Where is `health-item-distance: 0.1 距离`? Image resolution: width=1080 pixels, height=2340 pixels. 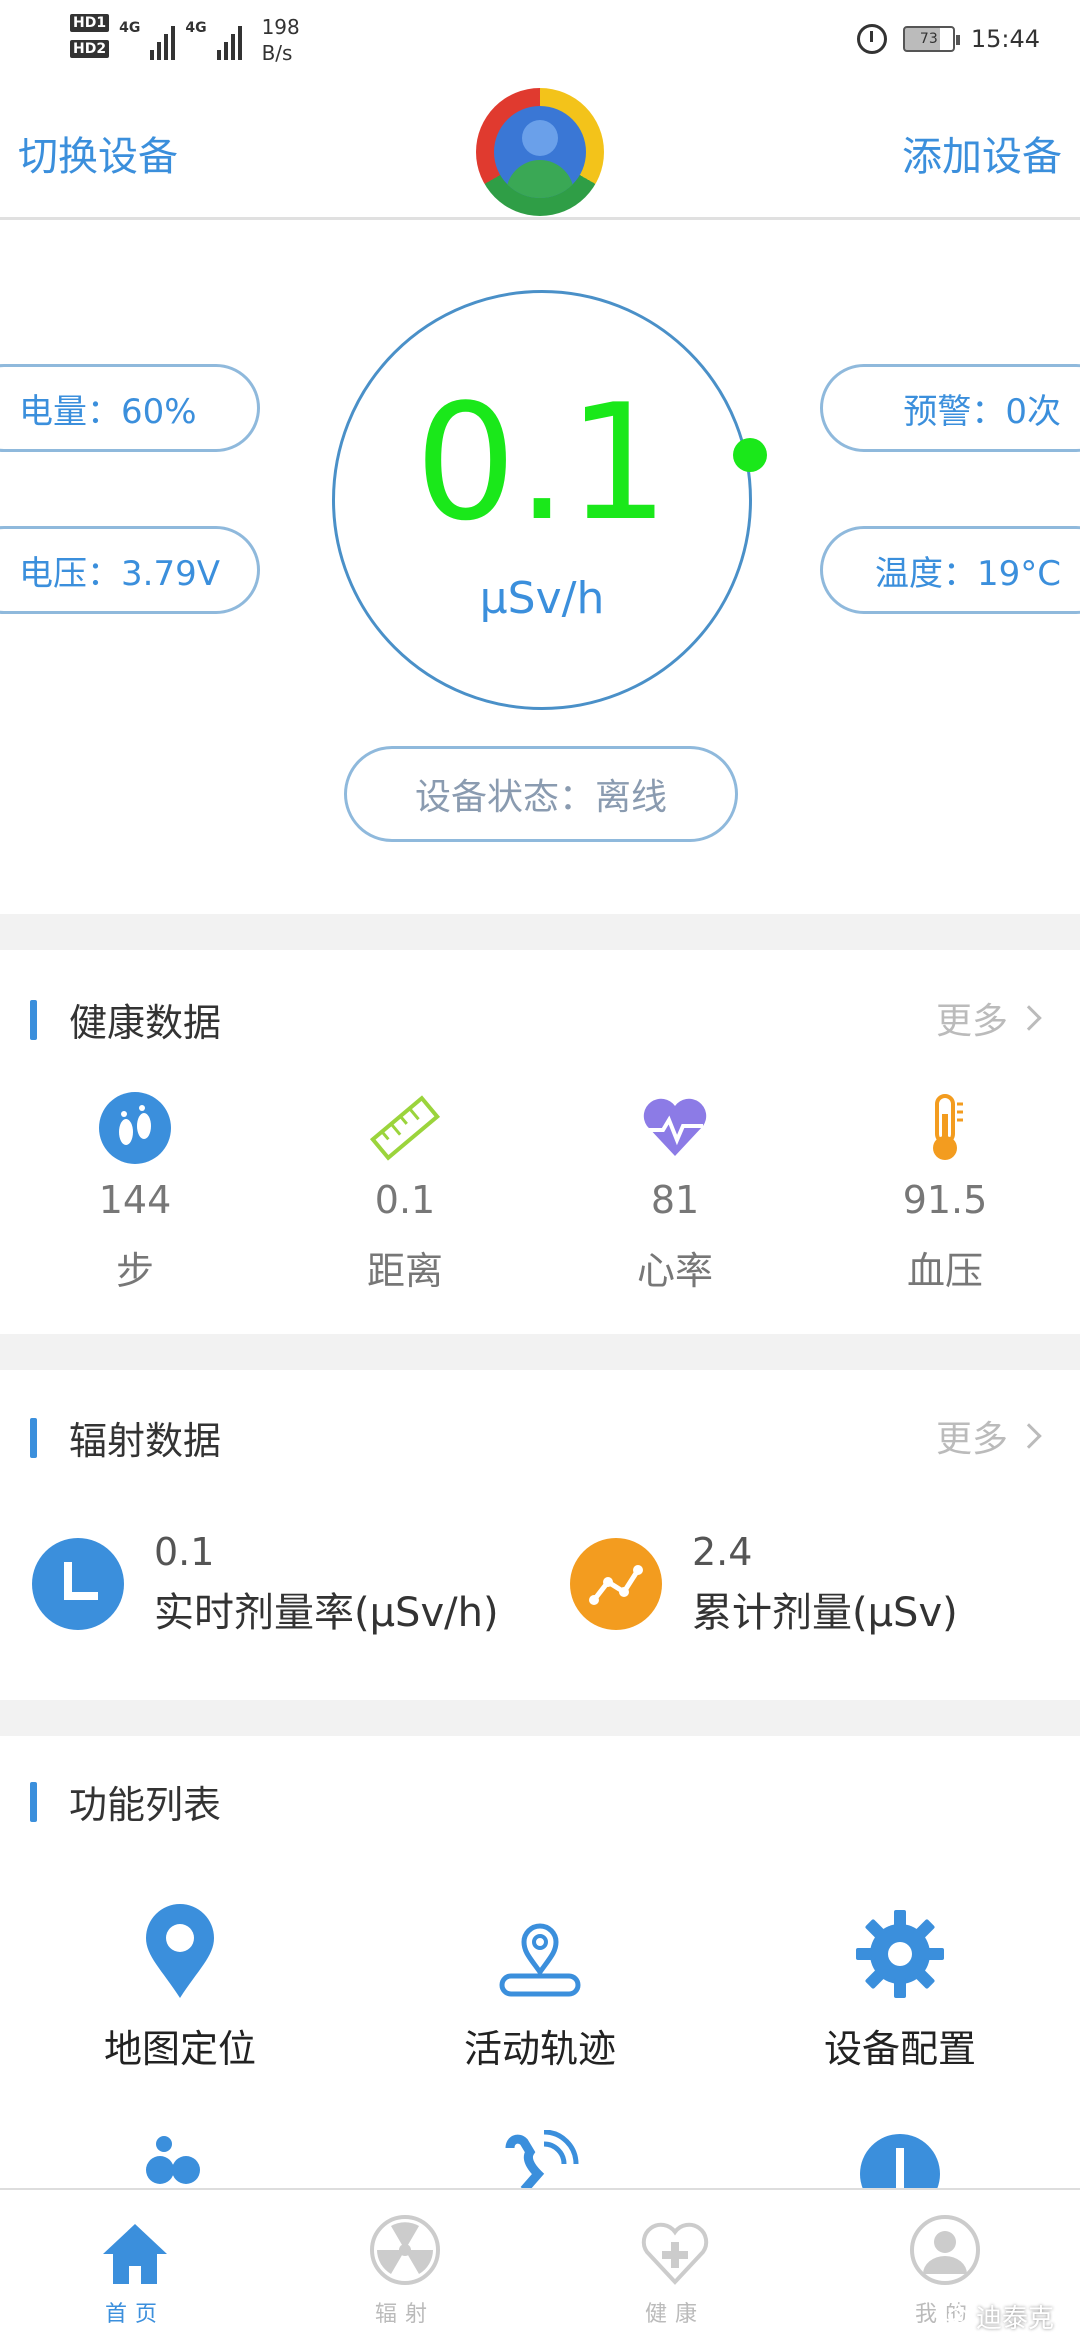
health-item-distance: 0.1 距离 is located at coordinates (405, 1193).